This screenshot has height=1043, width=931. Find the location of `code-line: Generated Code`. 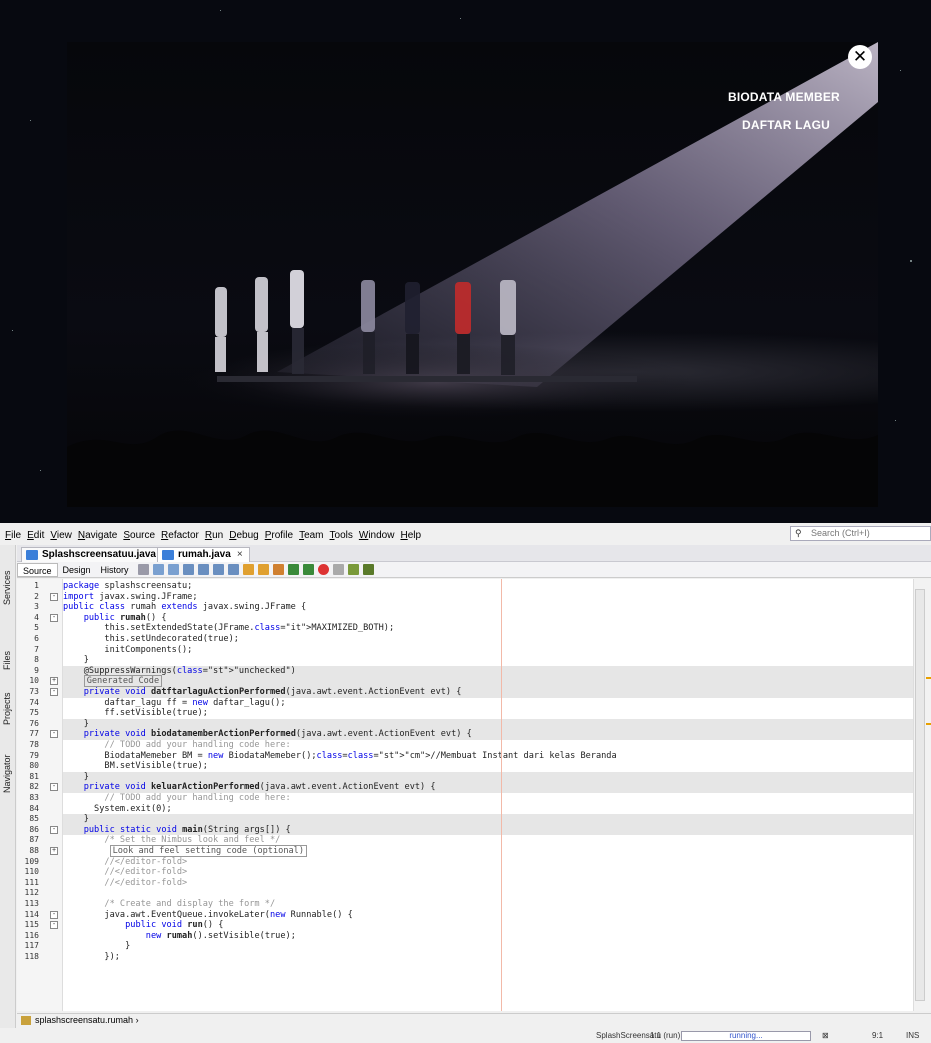

code-line: Generated Code is located at coordinates (488, 681).